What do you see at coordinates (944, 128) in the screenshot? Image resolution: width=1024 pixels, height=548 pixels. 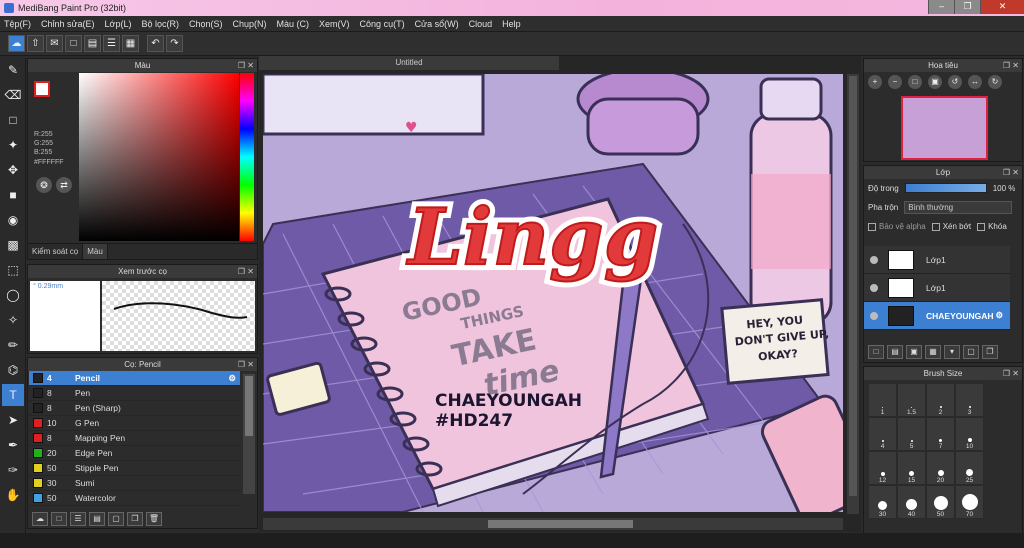 I see `navigator-thumbnail` at bounding box center [944, 128].